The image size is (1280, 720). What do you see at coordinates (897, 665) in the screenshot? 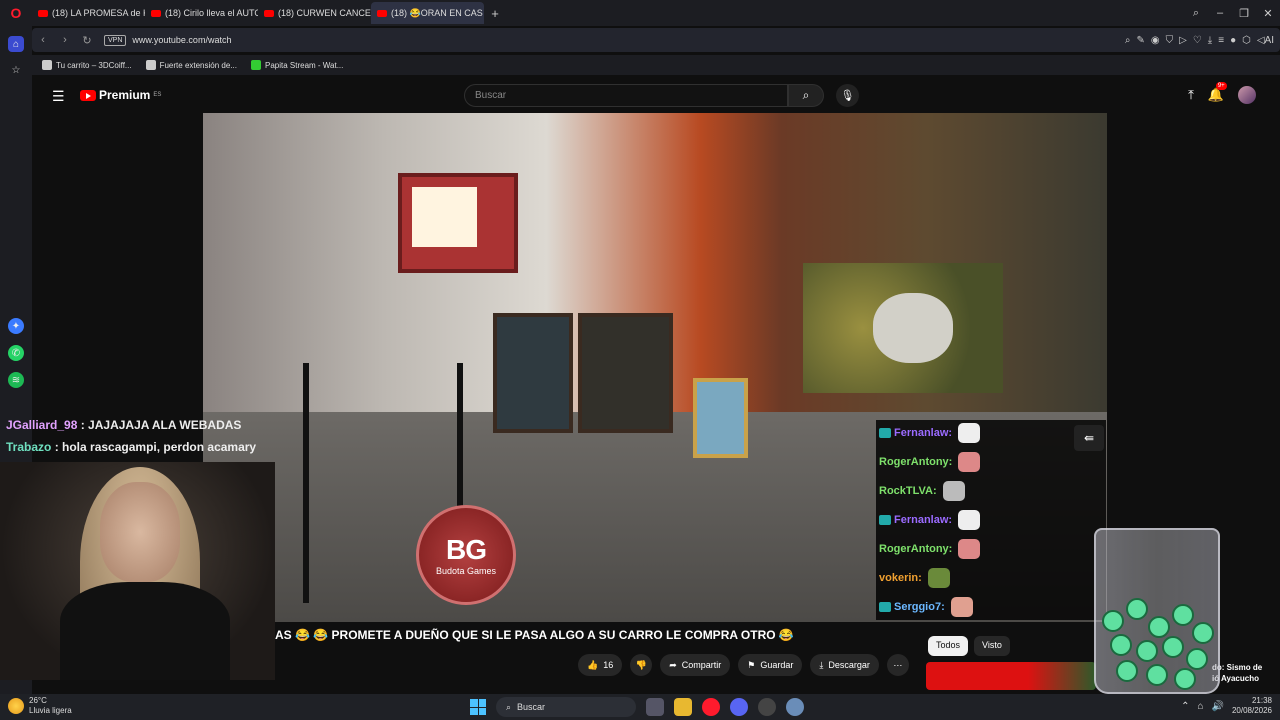
I see `more-actions-button: ⋯` at bounding box center [897, 665].